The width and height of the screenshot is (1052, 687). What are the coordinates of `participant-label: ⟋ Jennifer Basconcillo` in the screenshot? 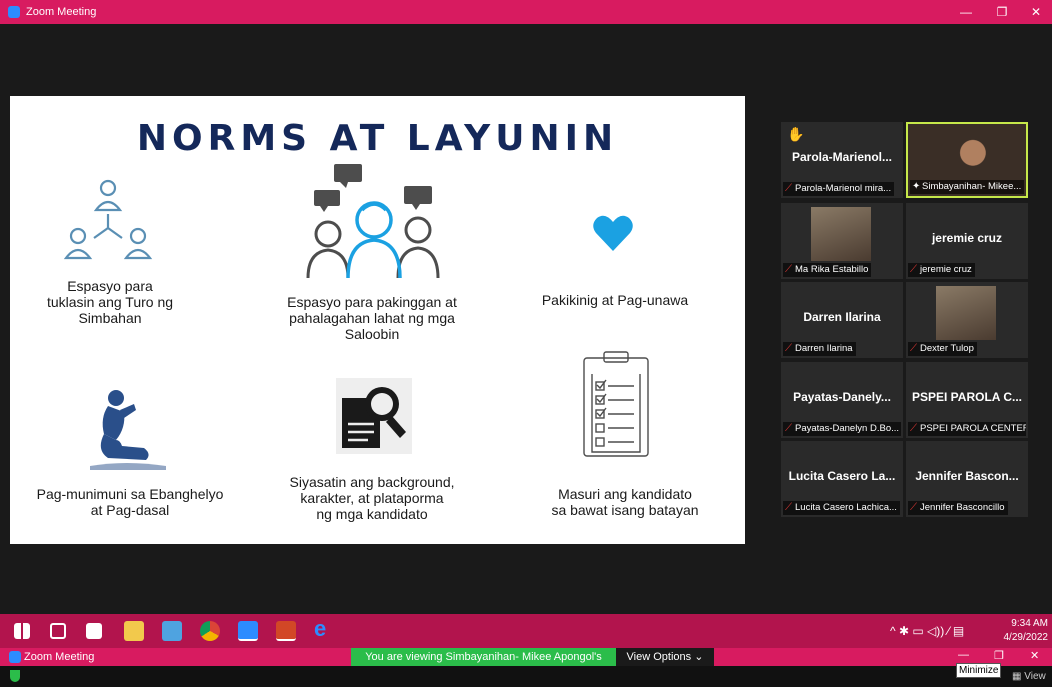 It's located at (958, 508).